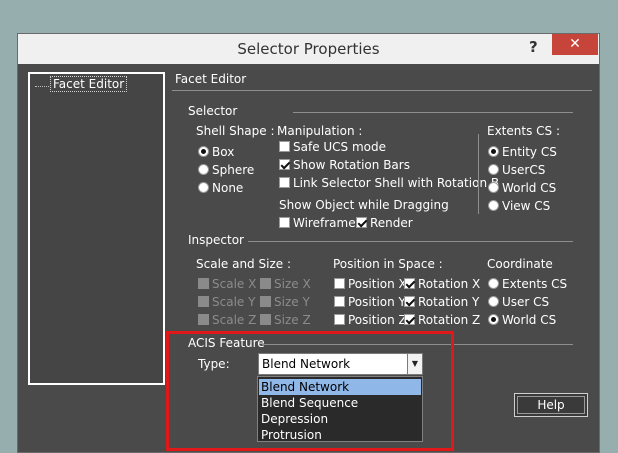  I want to click on checkbox-position-y: Position Y, so click(370, 301).